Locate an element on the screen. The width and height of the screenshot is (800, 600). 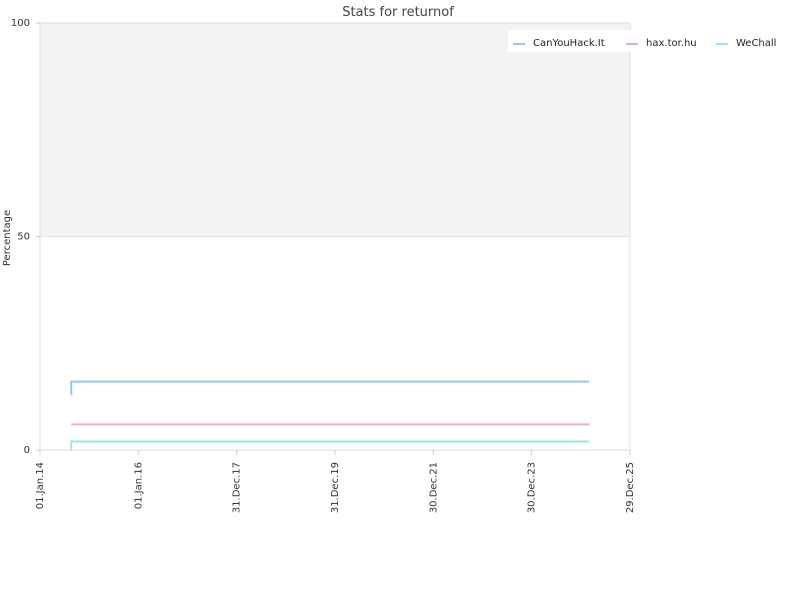
y-axis-label: Percentage is located at coordinates (7, 238).